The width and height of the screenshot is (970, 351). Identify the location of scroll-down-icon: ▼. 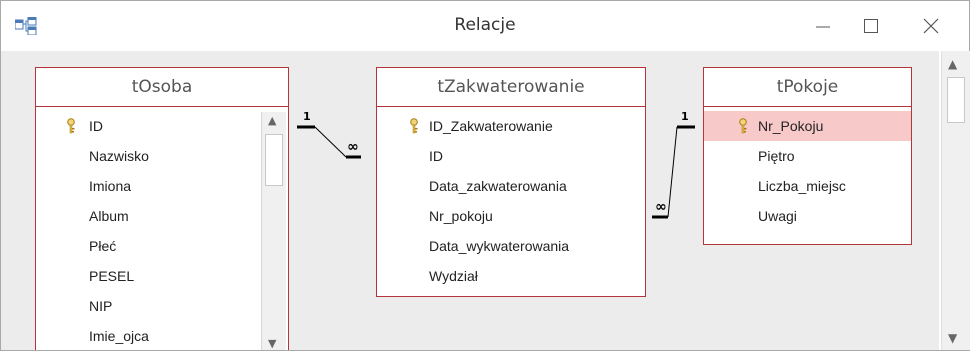
(952, 338).